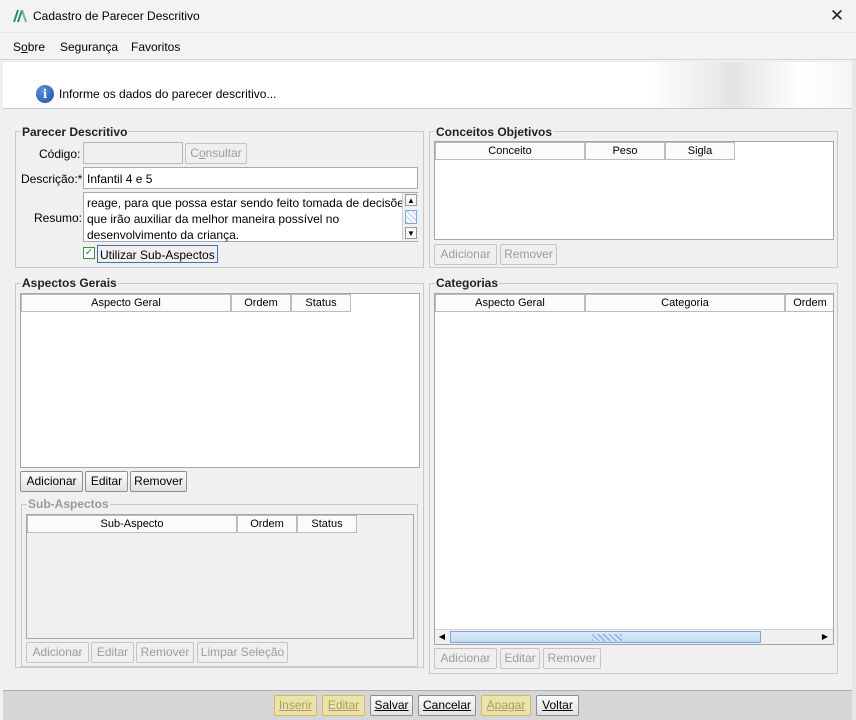 The image size is (856, 720). I want to click on voltar-label: Voltar, so click(557, 705).